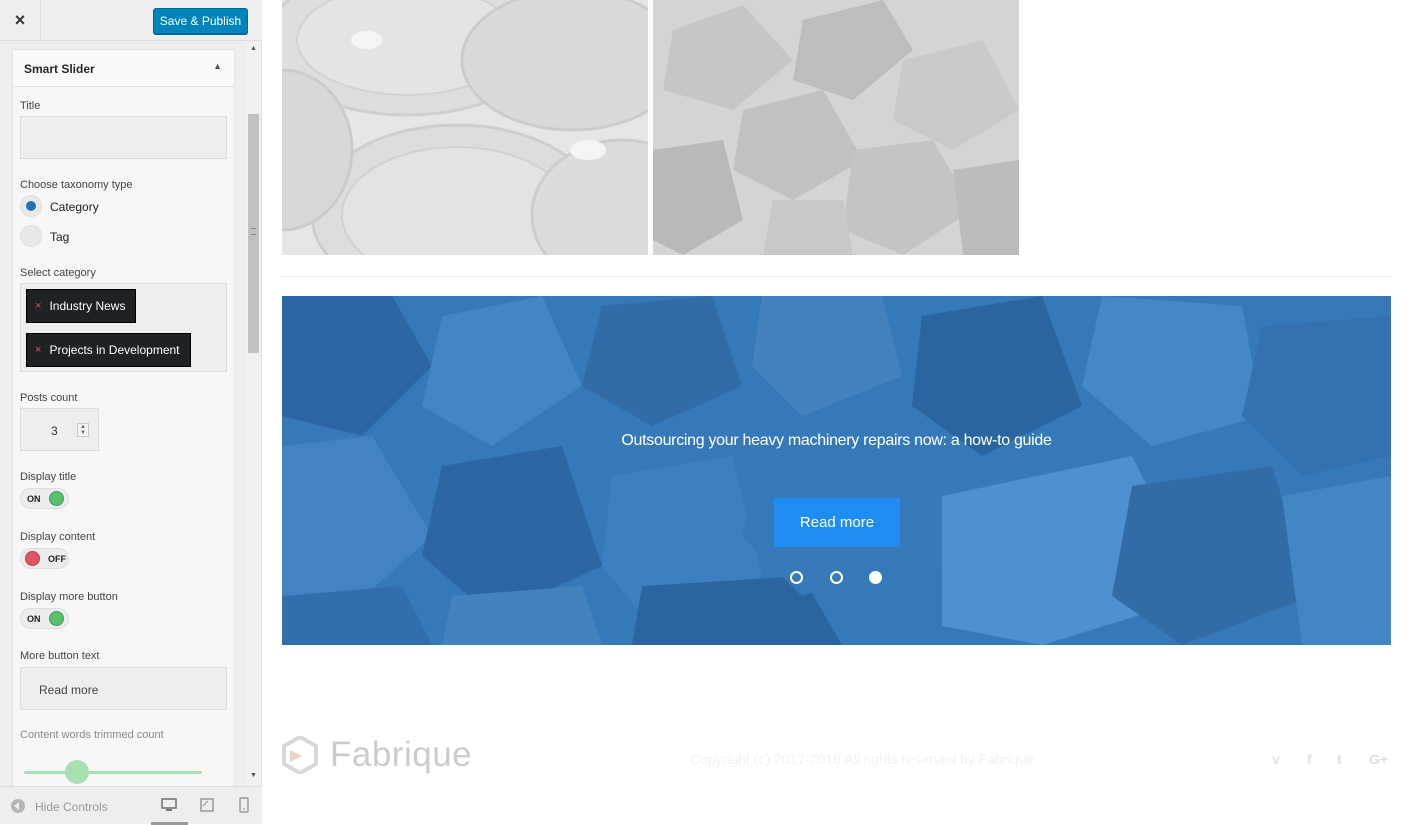  What do you see at coordinates (92, 735) in the screenshot?
I see `trim-count-label: Content words trimmed count` at bounding box center [92, 735].